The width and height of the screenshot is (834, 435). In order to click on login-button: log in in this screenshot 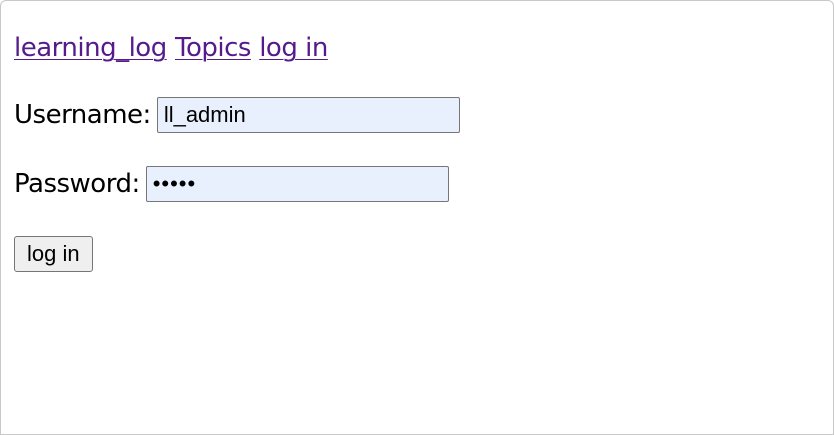, I will do `click(53, 254)`.